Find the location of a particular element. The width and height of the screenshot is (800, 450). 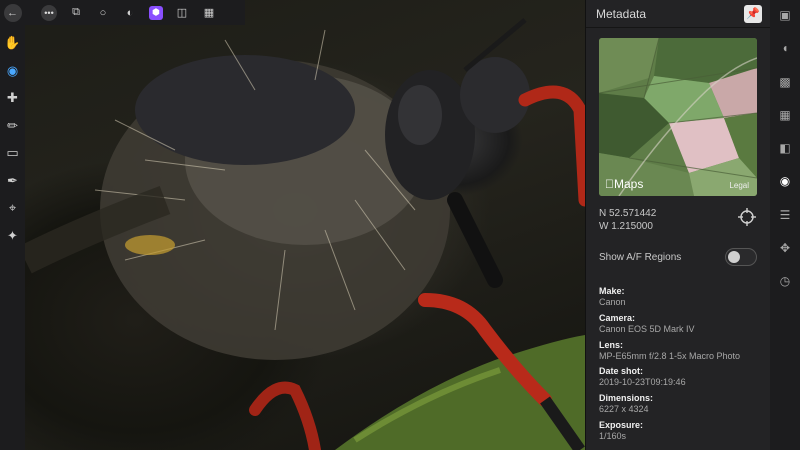

back-arrow-icon: ← is located at coordinates (12, 13).